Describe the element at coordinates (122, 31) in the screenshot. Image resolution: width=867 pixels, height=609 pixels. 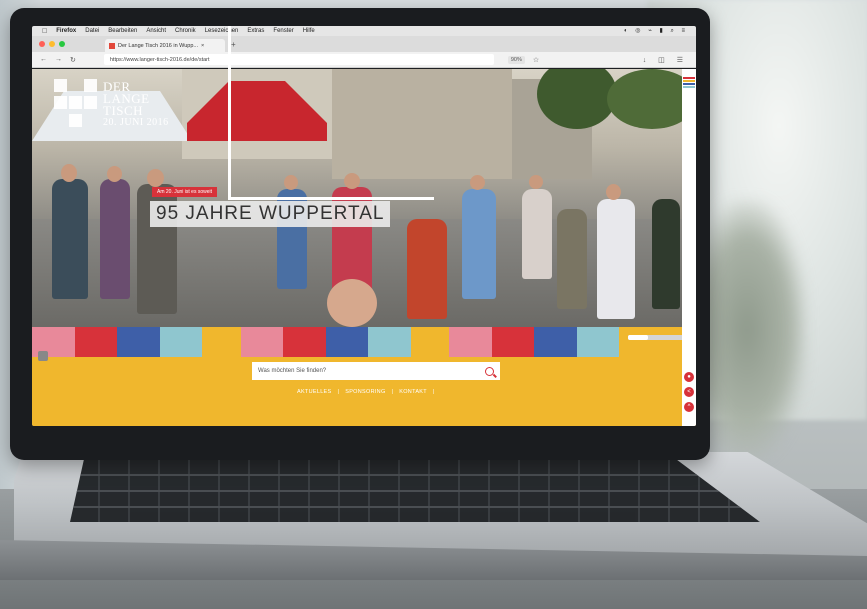
I see `menu-item-bearbeiten: Bearbeiten` at that location.